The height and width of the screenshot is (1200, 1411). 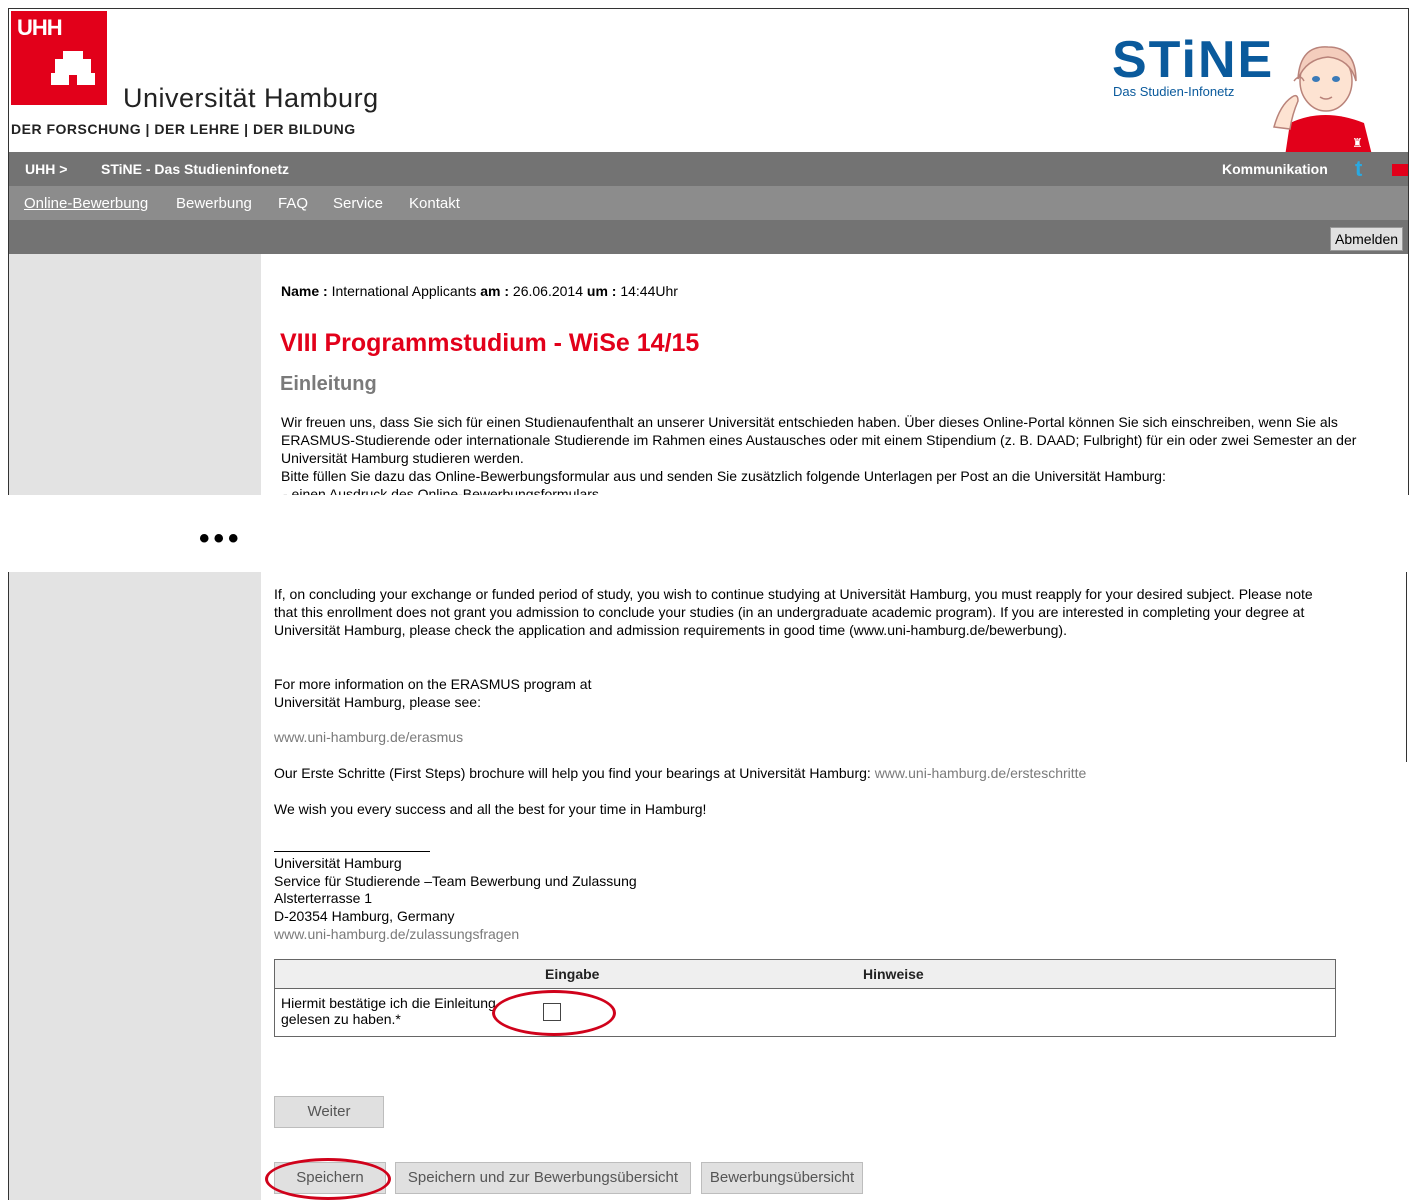 What do you see at coordinates (338, 863) in the screenshot?
I see `signature-line-1: Universität Hamburg` at bounding box center [338, 863].